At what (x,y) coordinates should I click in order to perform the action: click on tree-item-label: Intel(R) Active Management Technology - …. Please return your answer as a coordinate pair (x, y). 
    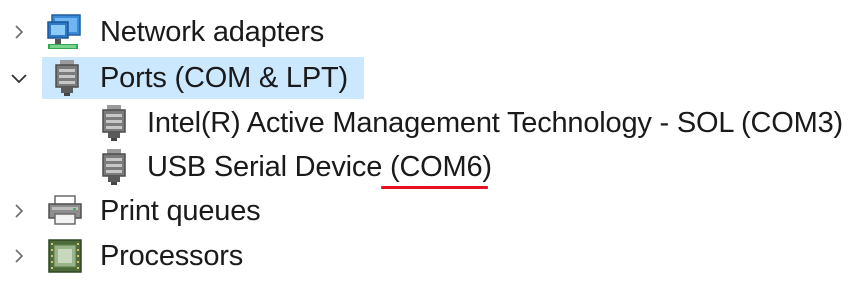
    Looking at the image, I should click on (495, 123).